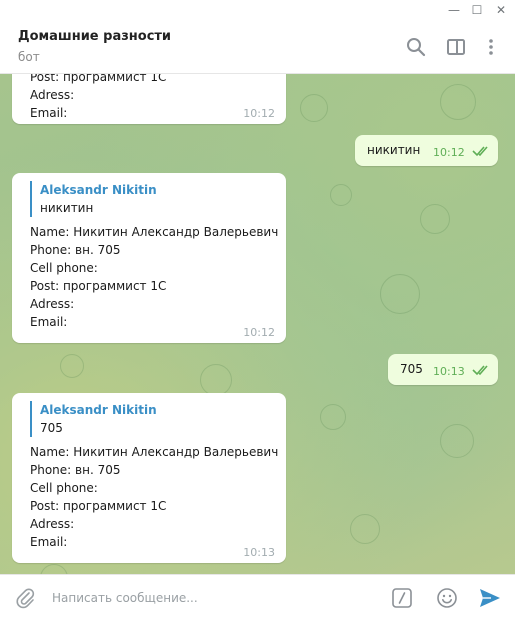 This screenshot has height=620, width=515. Describe the element at coordinates (501, 10) in the screenshot. I see `close-button: ✕` at that location.